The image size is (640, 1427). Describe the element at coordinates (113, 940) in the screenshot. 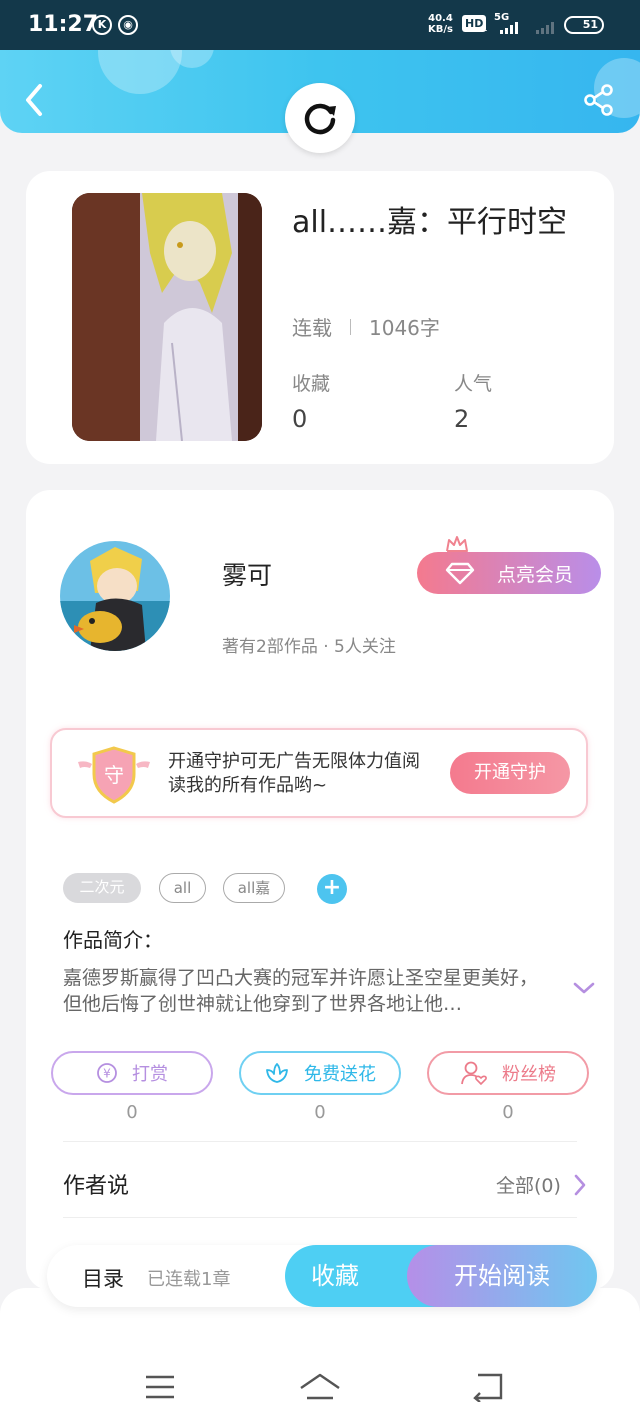

I see `intro-label: 作品简介：` at that location.